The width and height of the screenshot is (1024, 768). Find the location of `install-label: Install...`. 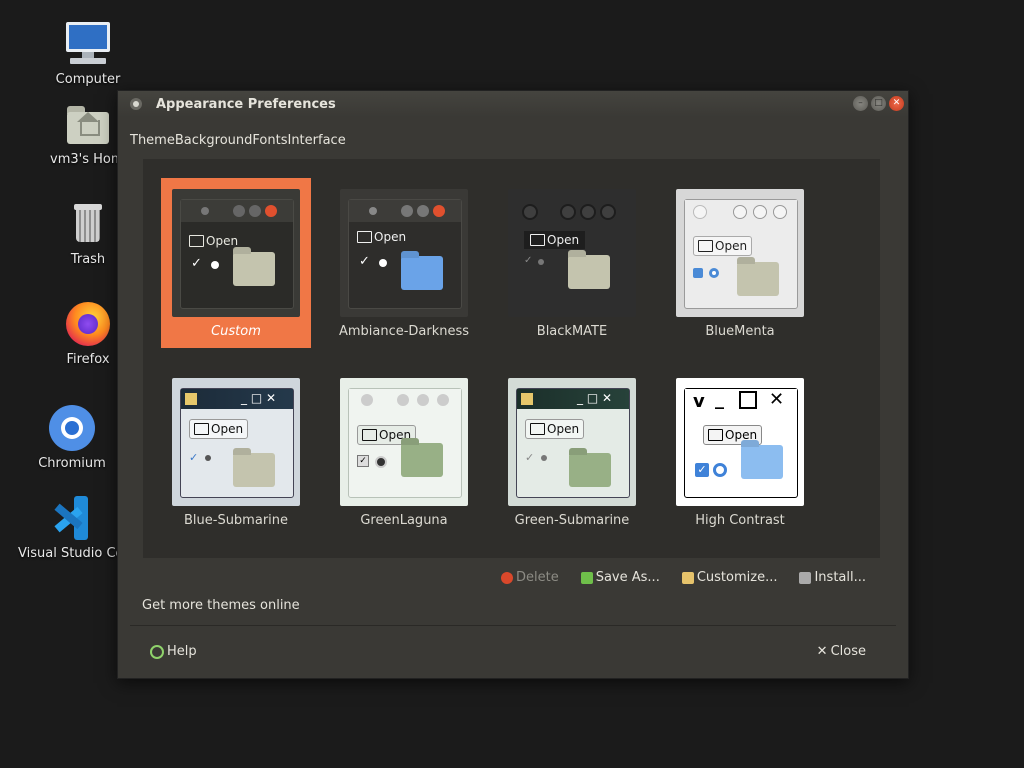

install-label: Install... is located at coordinates (840, 577).